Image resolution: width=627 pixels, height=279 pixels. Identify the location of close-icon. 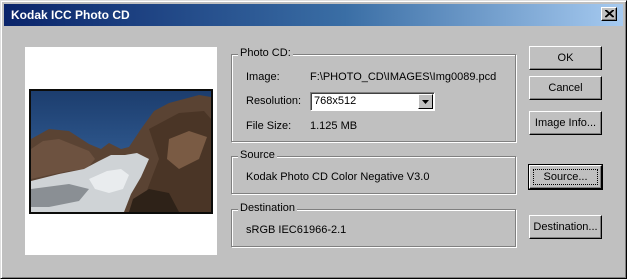
(609, 14).